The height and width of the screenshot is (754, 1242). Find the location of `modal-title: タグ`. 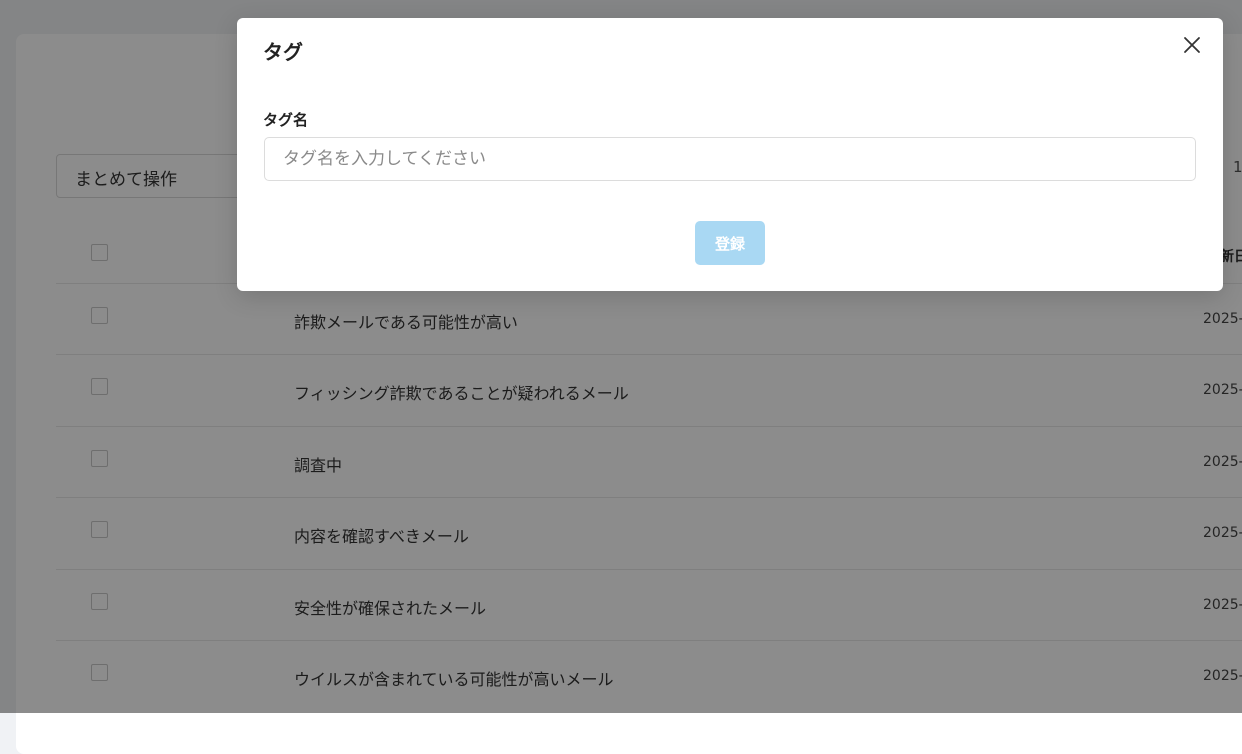

modal-title: タグ is located at coordinates (283, 52).